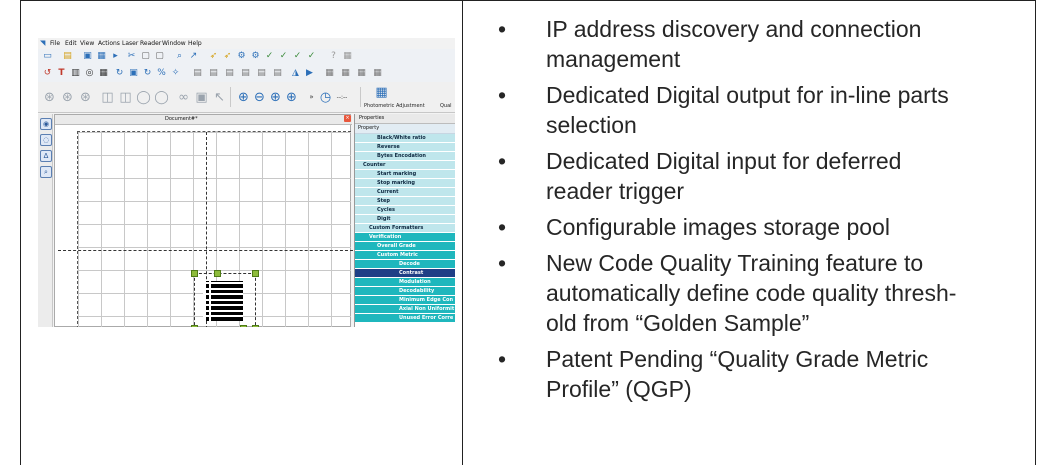 This screenshot has width=1056, height=465. Describe the element at coordinates (147, 73) in the screenshot. I see `refresh-icon: ↻` at that location.